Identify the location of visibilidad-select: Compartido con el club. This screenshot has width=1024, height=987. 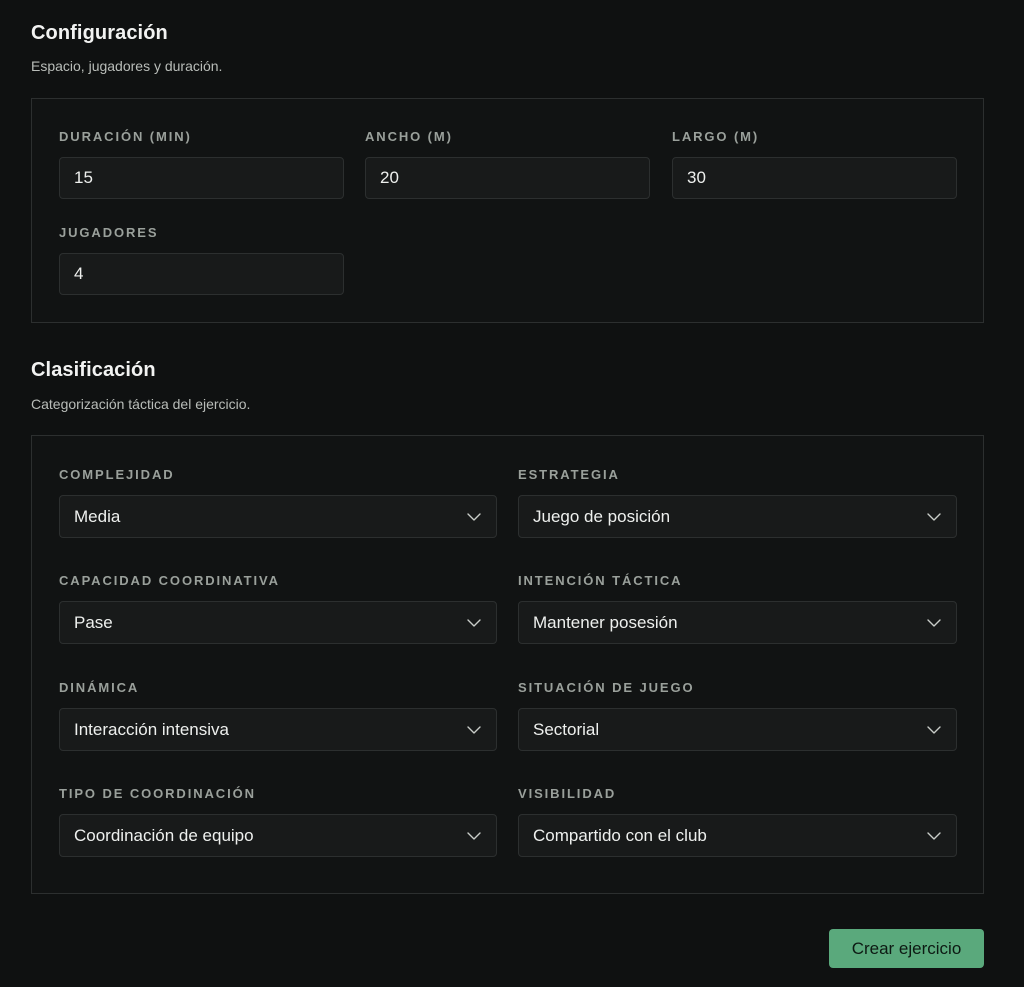
(737, 835).